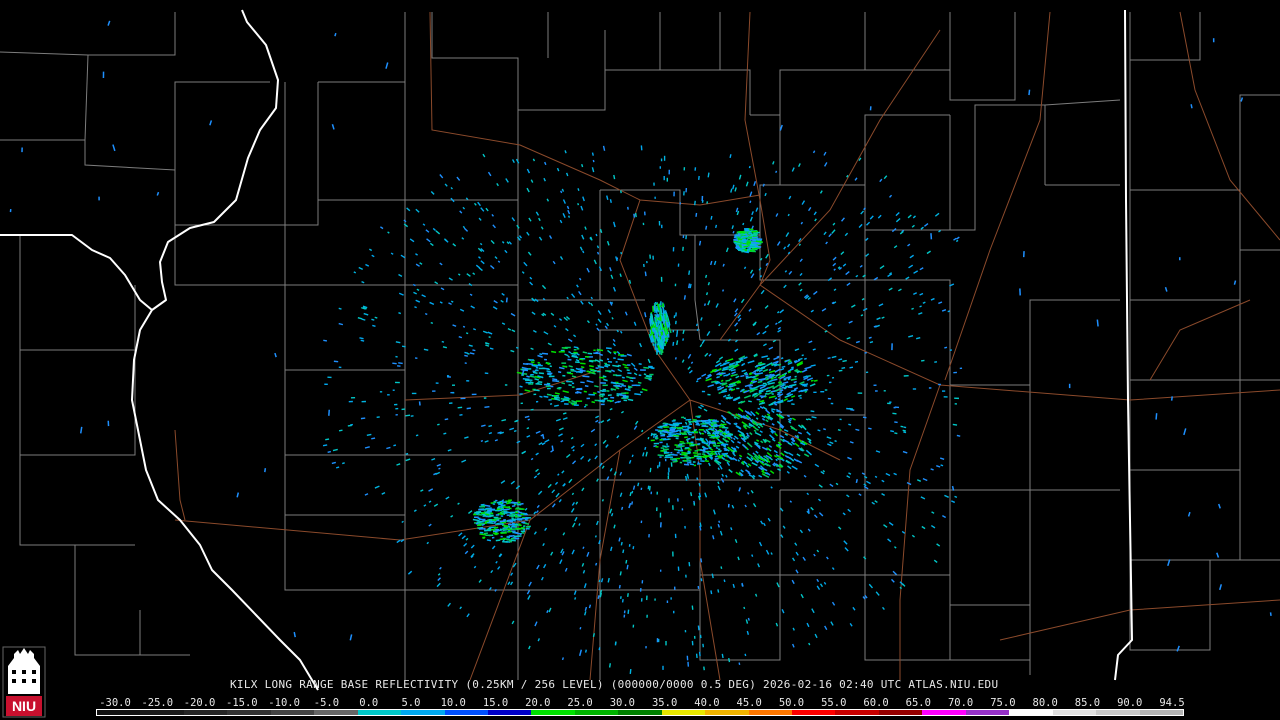  What do you see at coordinates (1045, 703) in the screenshot?
I see `colorbar-tick-label: 80.0` at bounding box center [1045, 703].